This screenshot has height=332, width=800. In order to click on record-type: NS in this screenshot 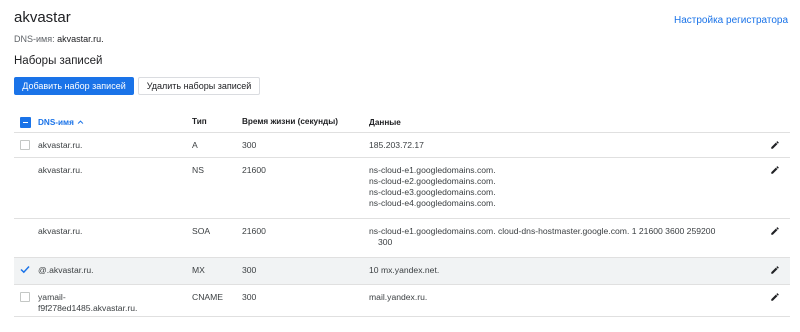, I will do `click(198, 170)`.